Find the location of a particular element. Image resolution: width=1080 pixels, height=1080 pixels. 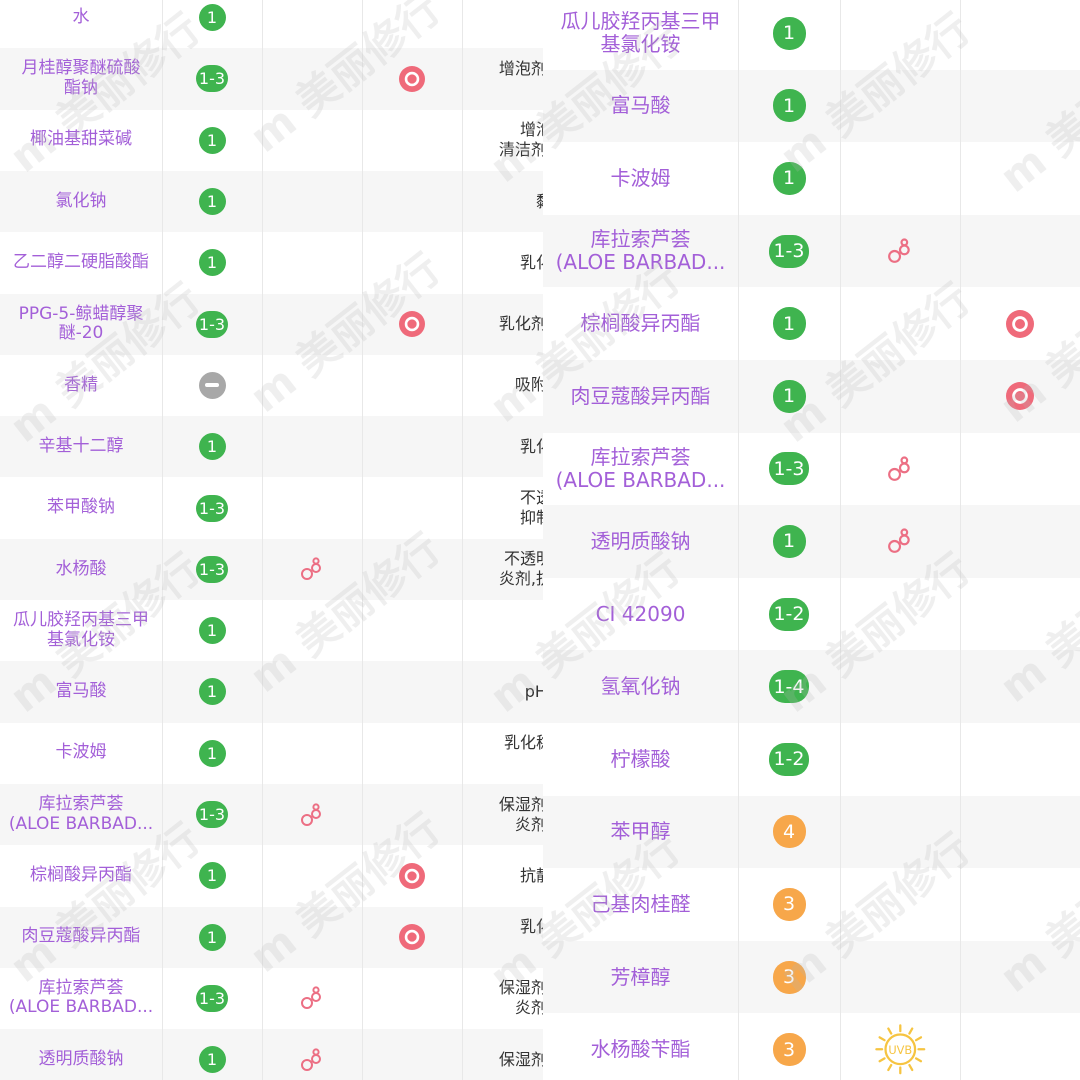

ingredient-name: 苯甲酸钠 is located at coordinates (81, 507).